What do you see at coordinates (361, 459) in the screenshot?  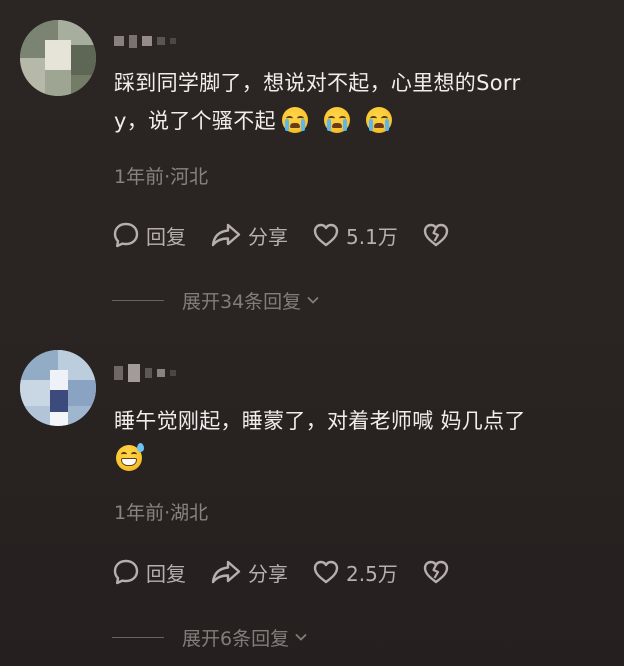 I see `comment-text-line2` at bounding box center [361, 459].